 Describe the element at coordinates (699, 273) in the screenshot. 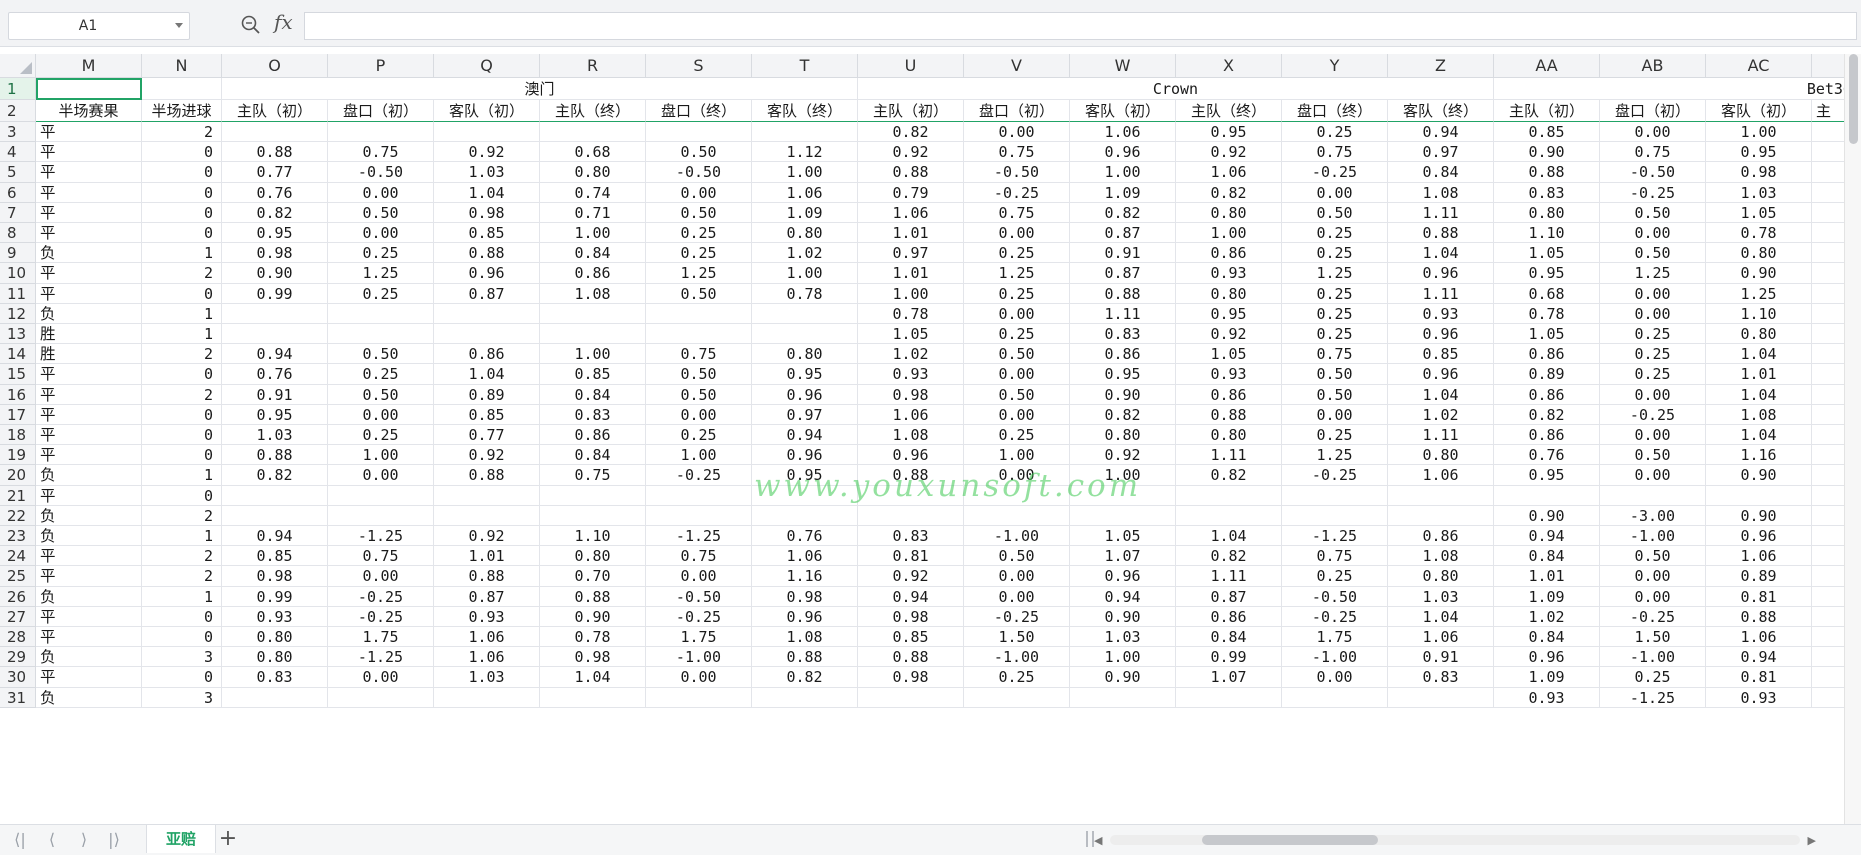

I see `odds-cell: 1.25` at that location.